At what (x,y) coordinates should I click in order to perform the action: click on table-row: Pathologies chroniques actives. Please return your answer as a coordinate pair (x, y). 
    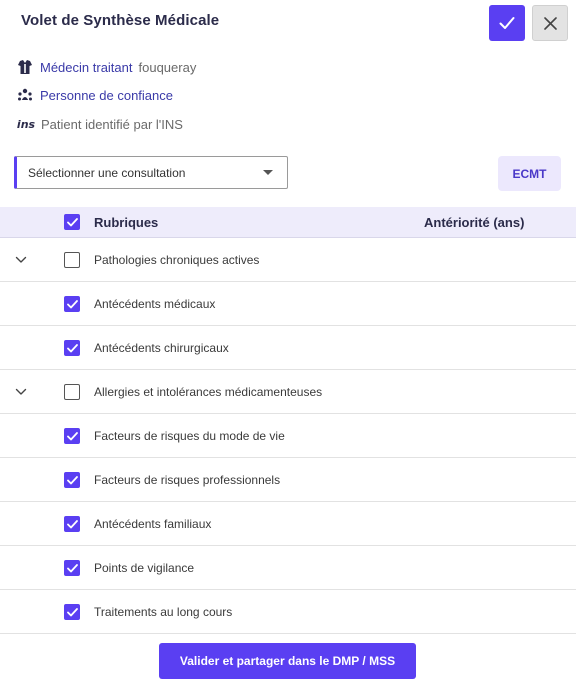
    Looking at the image, I should click on (288, 260).